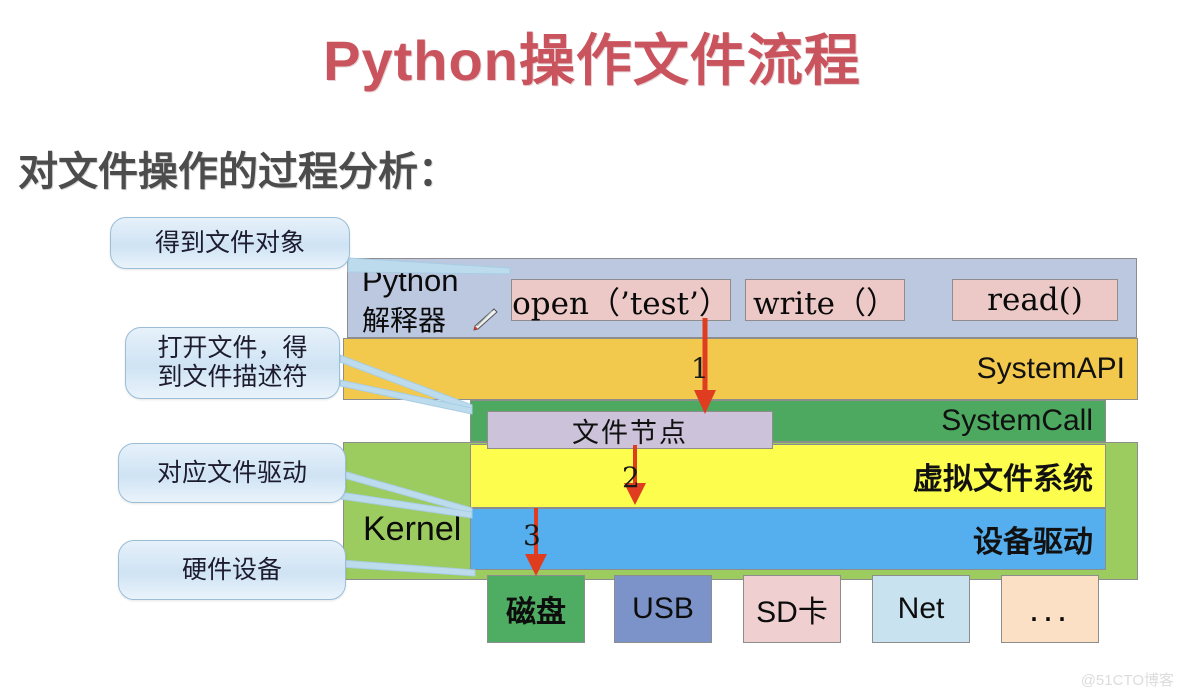  I want to click on call-box-write: write（）, so click(825, 300).